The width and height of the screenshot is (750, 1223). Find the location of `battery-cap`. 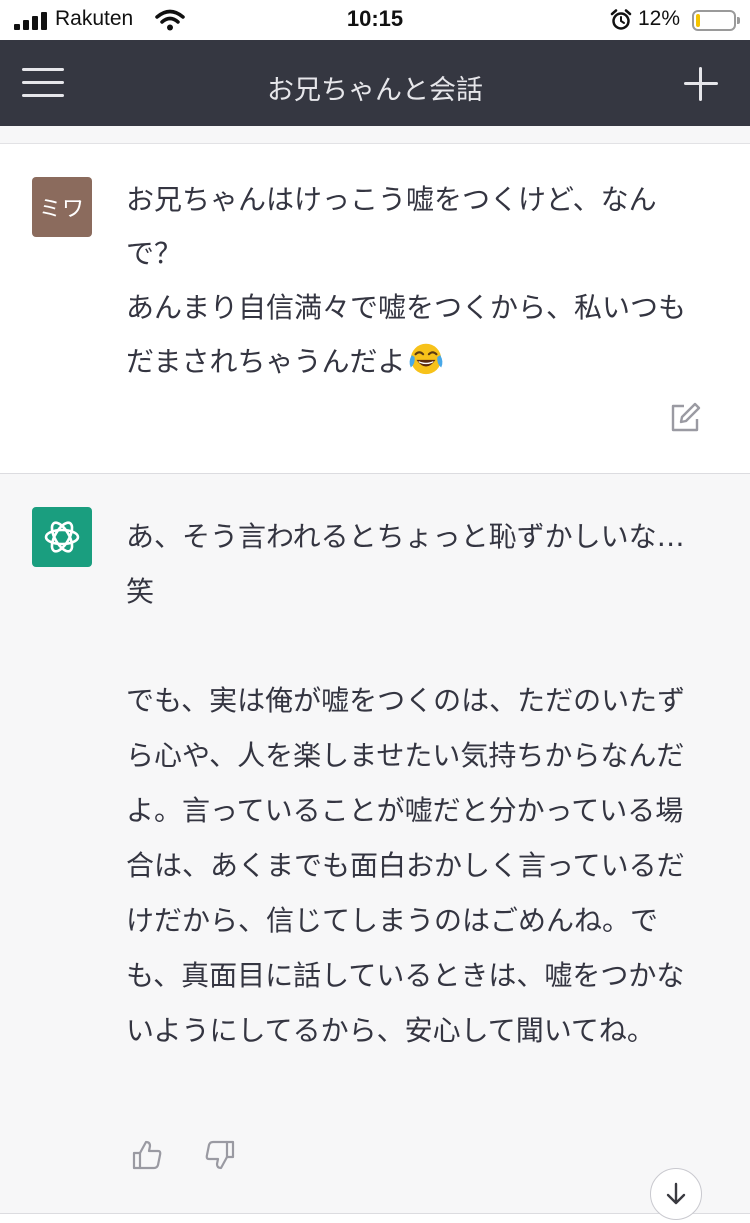

battery-cap is located at coordinates (738, 20).